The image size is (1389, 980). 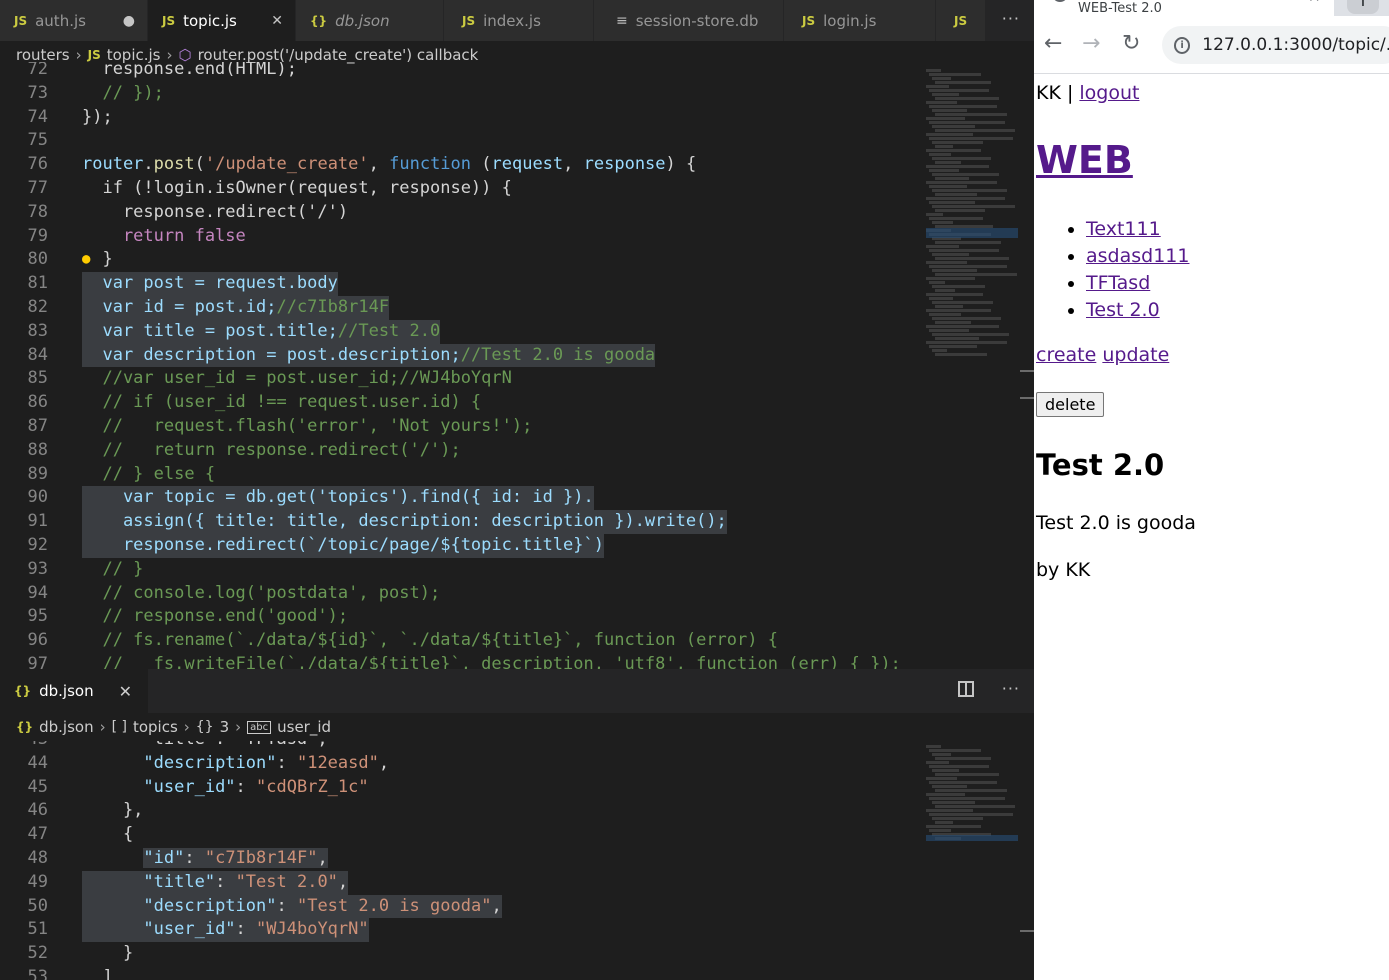 I want to click on logout-link: logout, so click(x=1109, y=93).